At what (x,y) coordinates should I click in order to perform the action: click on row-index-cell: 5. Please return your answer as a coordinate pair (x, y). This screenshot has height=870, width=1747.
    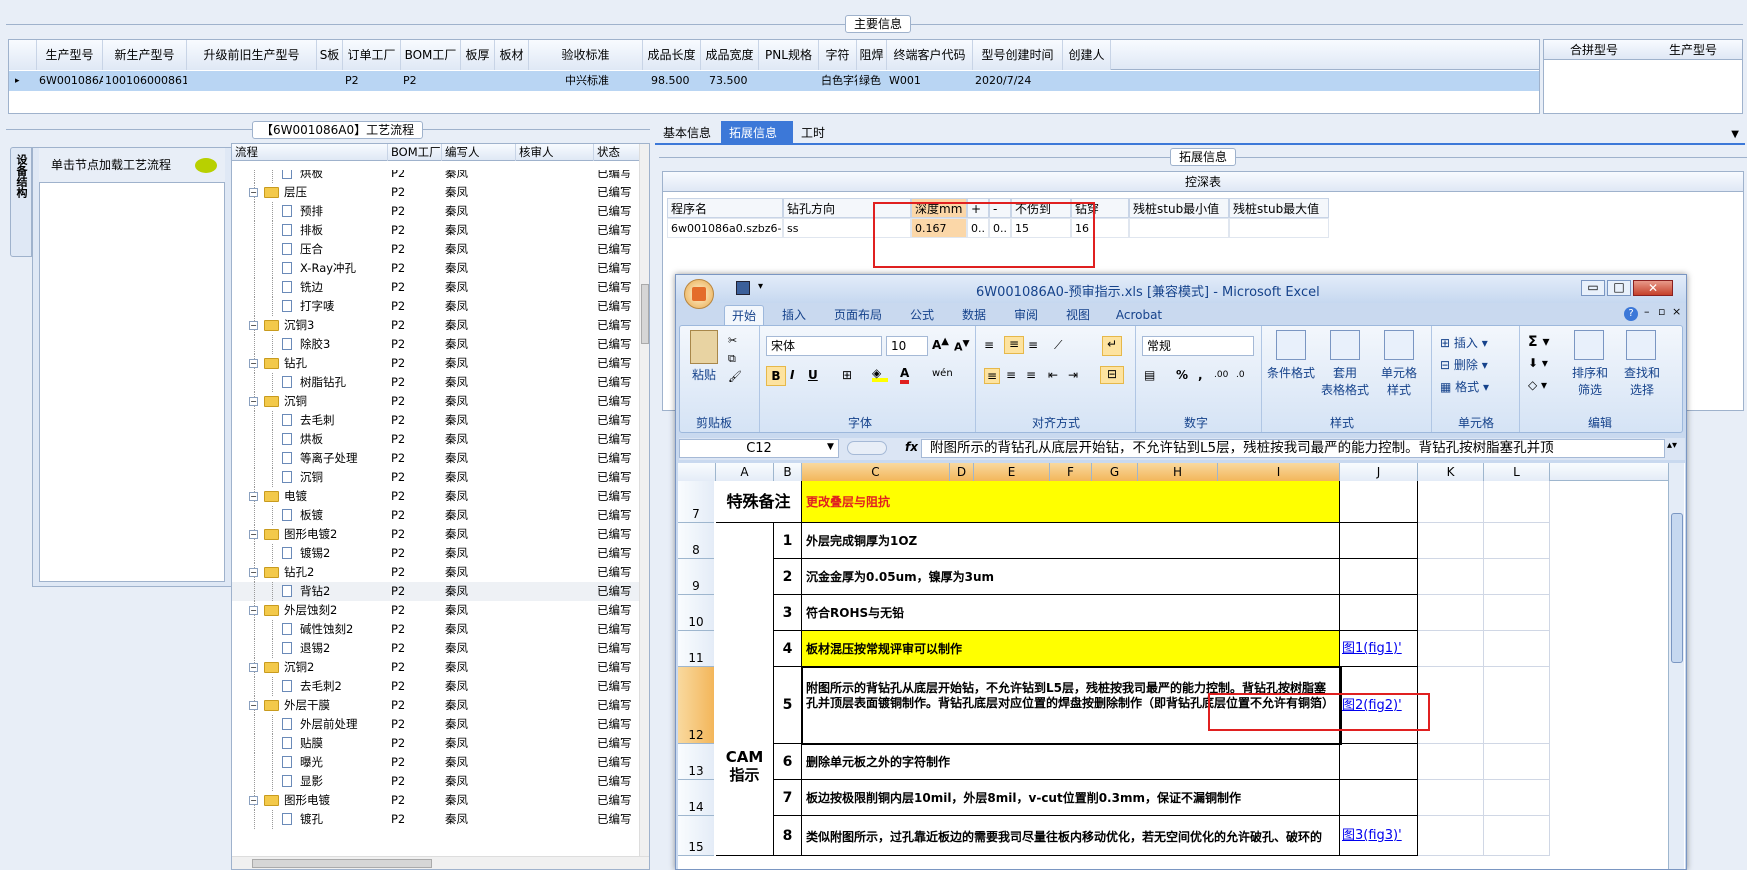
    Looking at the image, I should click on (788, 705).